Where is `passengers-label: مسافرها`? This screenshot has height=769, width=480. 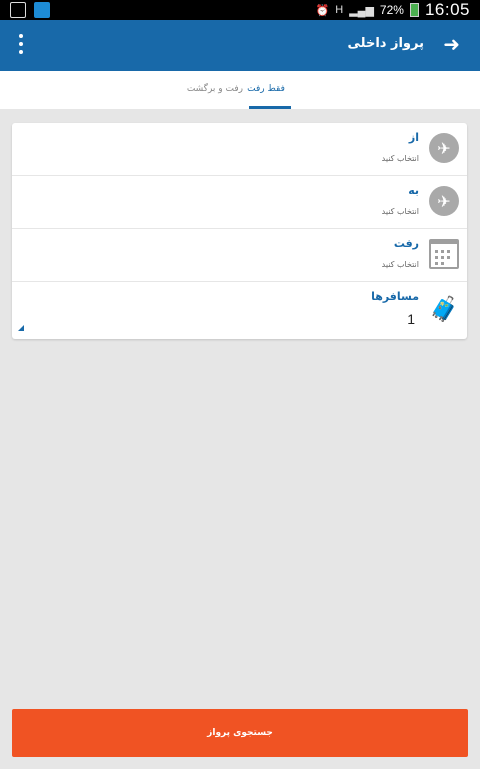
passengers-label: مسافرها is located at coordinates (395, 296).